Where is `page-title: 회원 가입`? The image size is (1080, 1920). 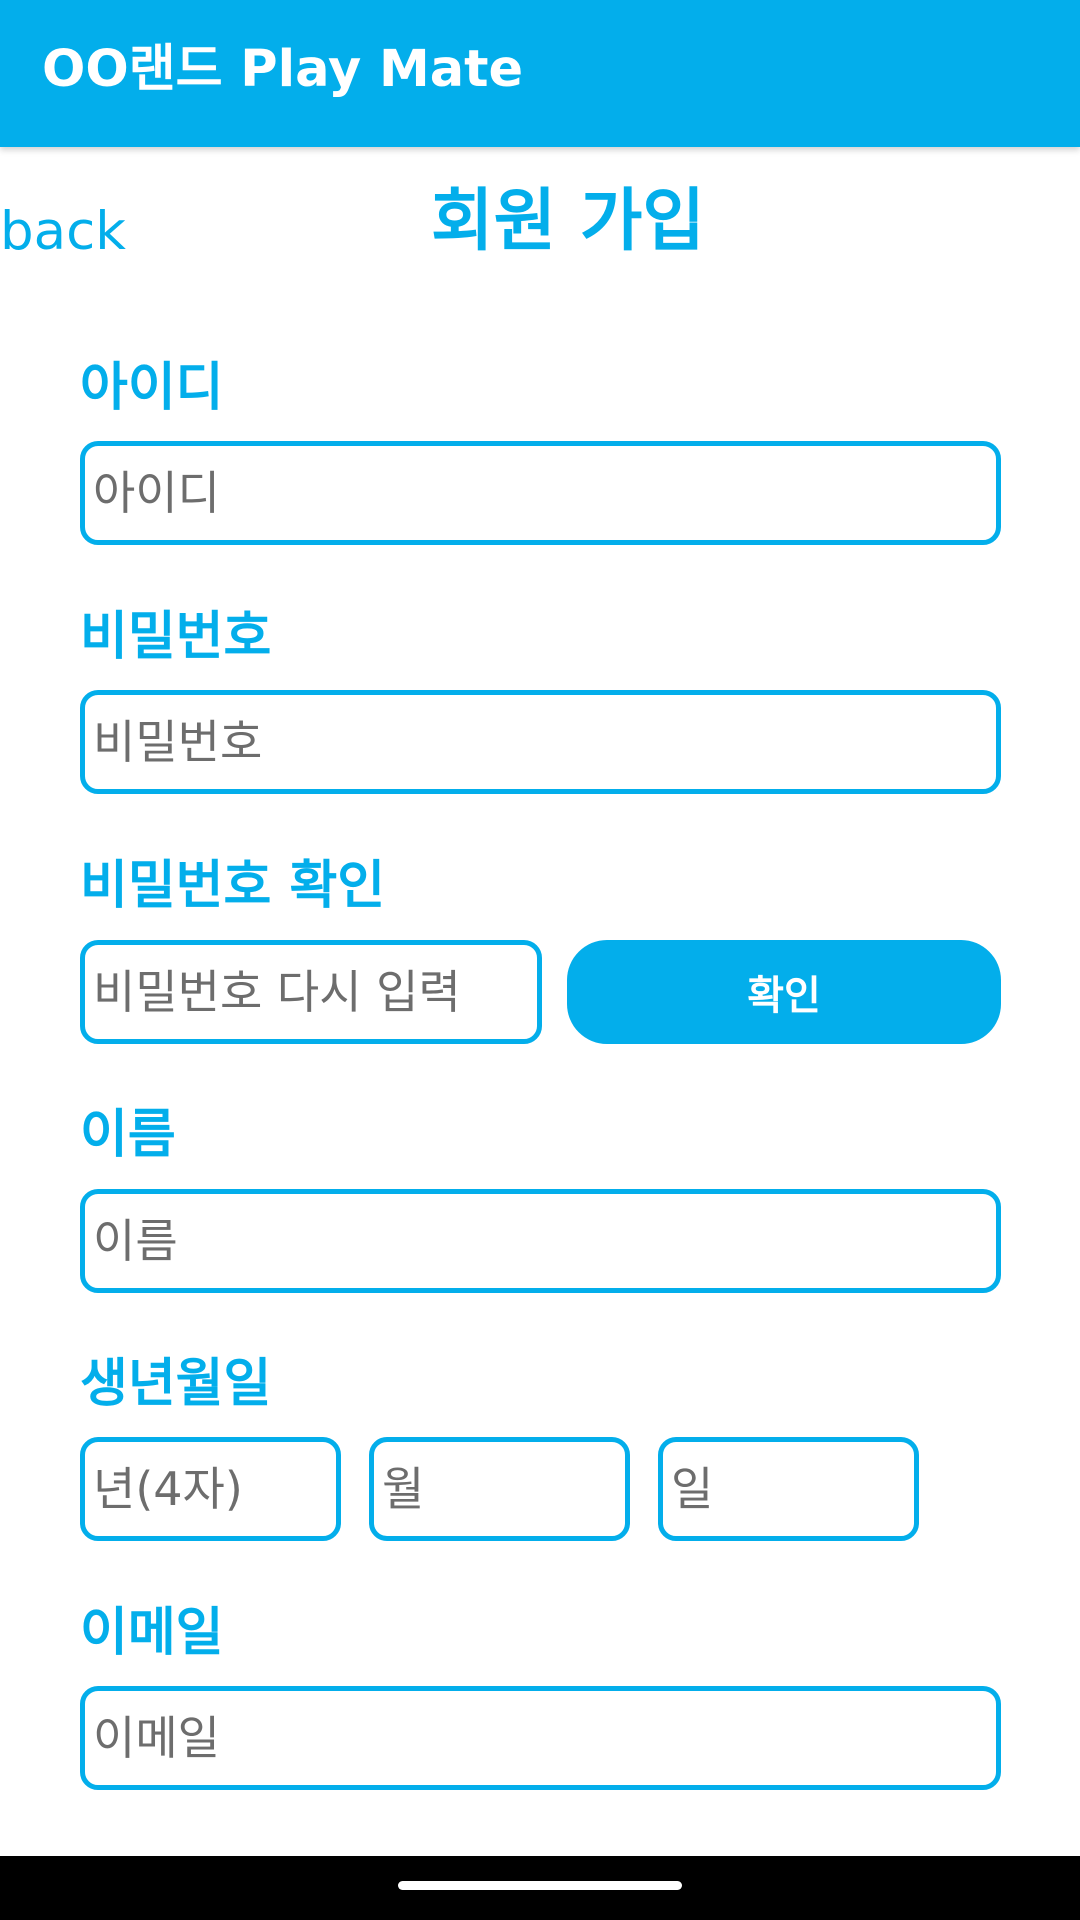
page-title: 회원 가입 is located at coordinates (568, 221).